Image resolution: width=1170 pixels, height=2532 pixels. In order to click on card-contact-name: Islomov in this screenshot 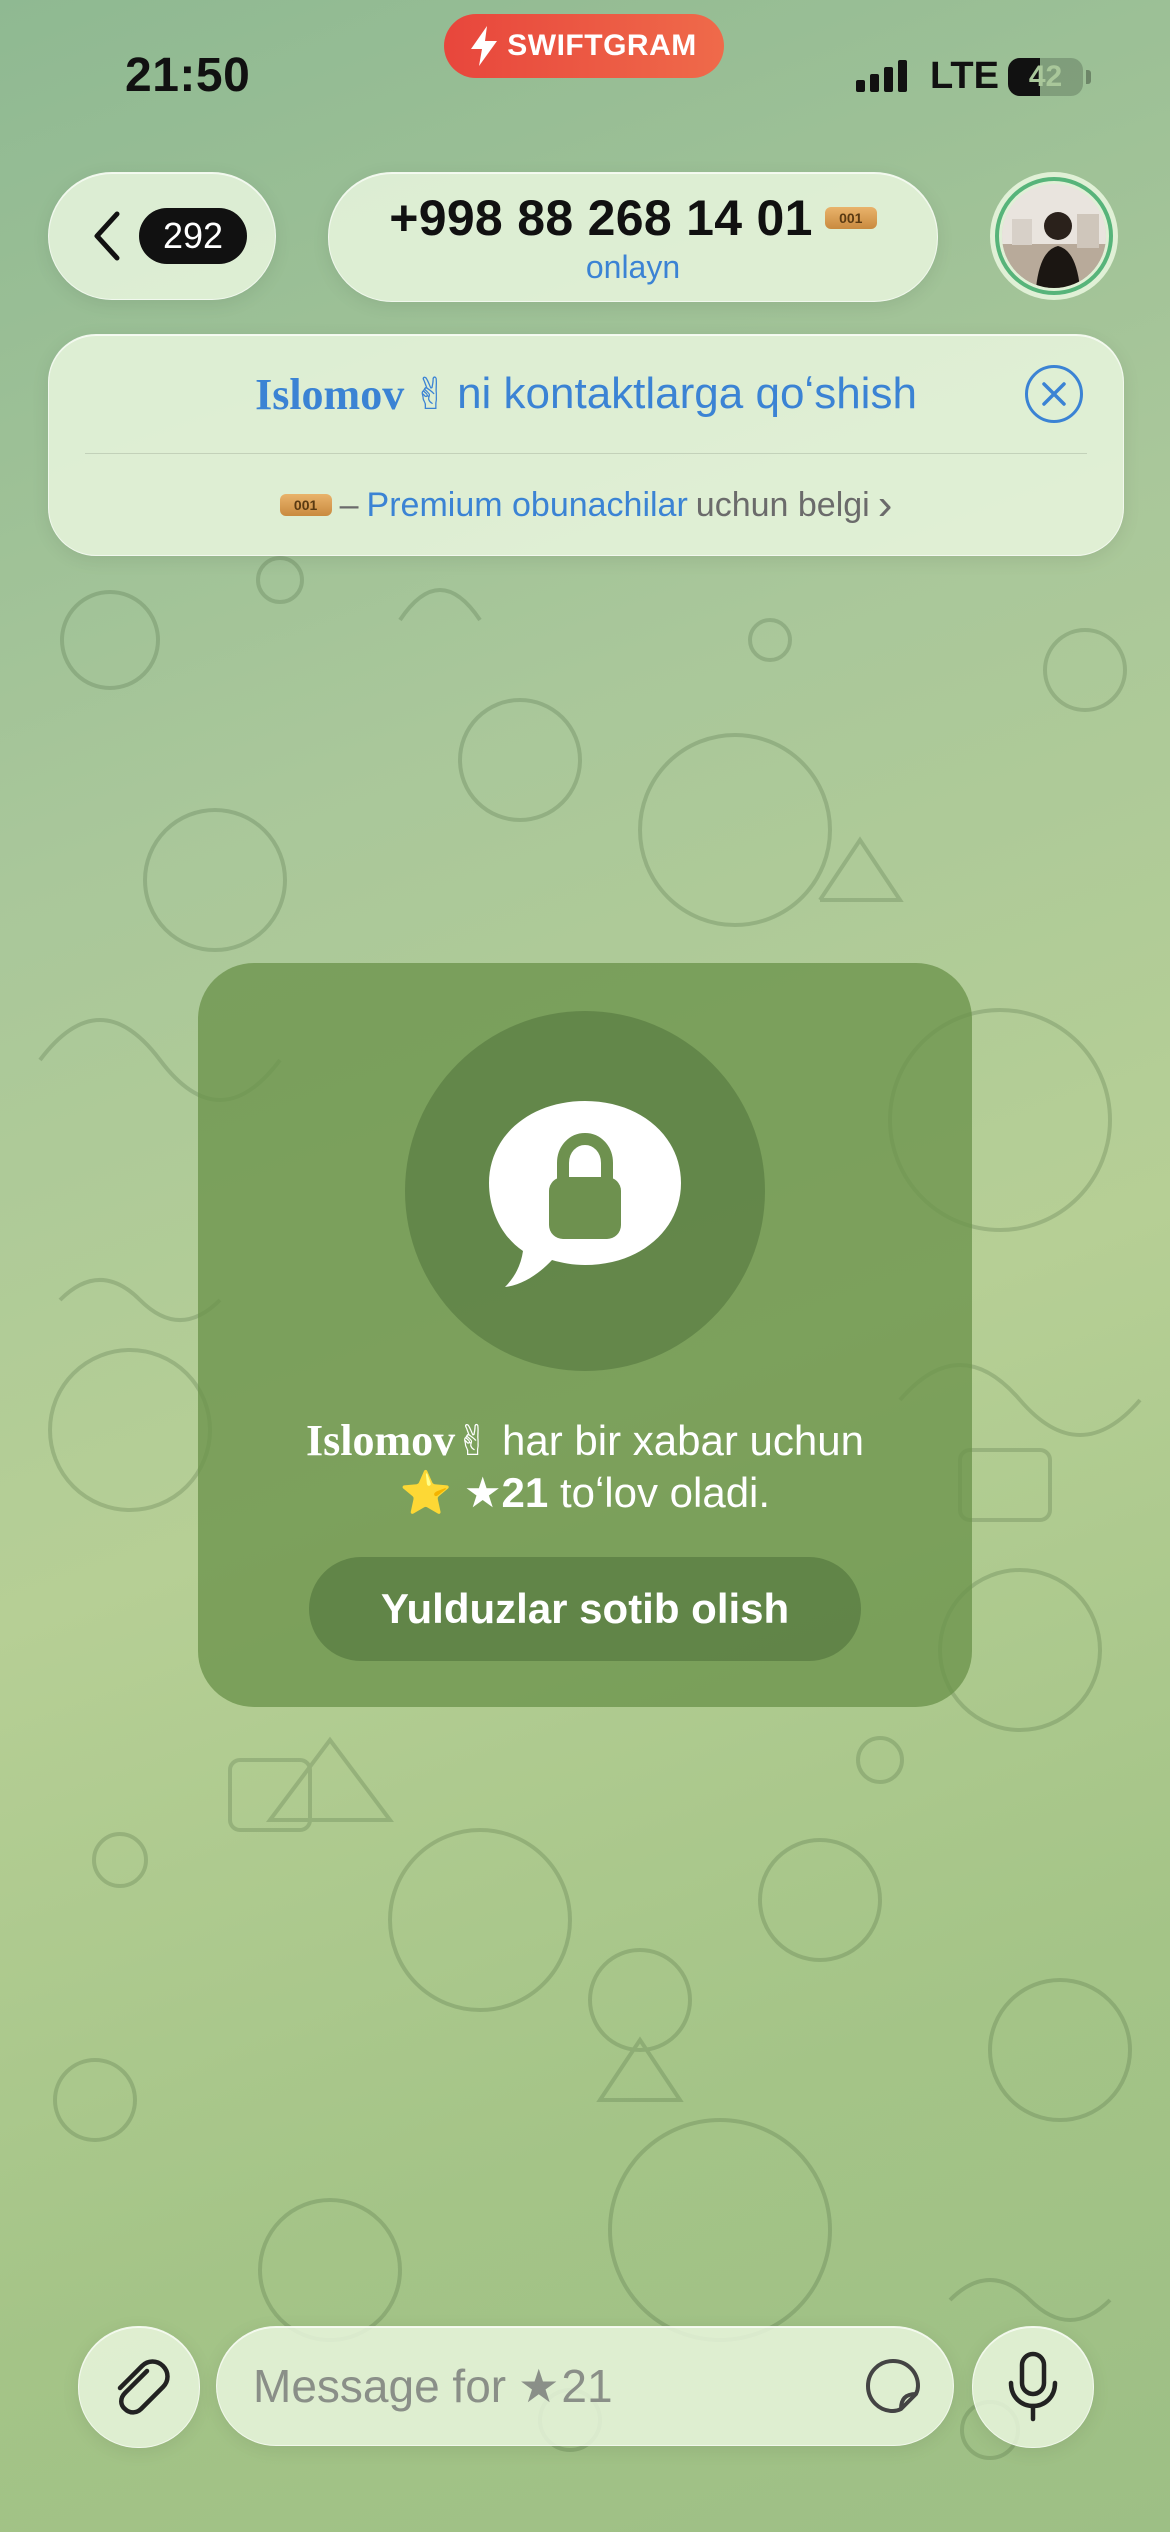, I will do `click(381, 1440)`.